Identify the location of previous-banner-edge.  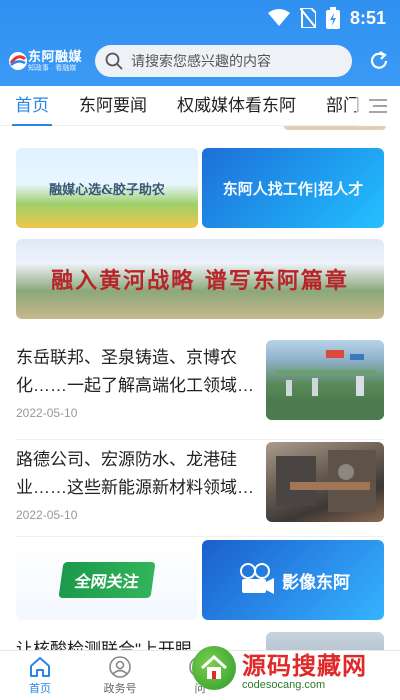
(335, 128).